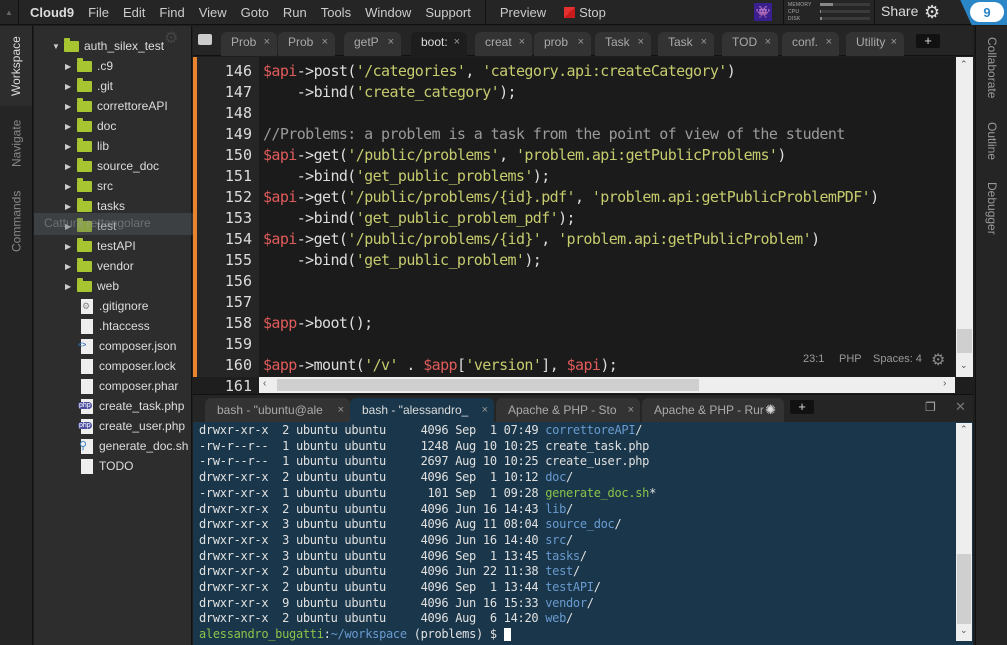 The image size is (1007, 645). Describe the element at coordinates (810, 44) in the screenshot. I see `editor-tab: conf. ×` at that location.